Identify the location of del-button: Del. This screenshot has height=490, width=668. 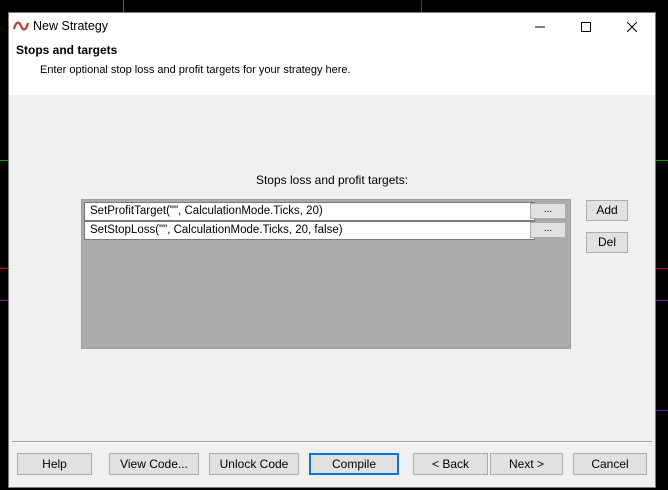
(607, 242).